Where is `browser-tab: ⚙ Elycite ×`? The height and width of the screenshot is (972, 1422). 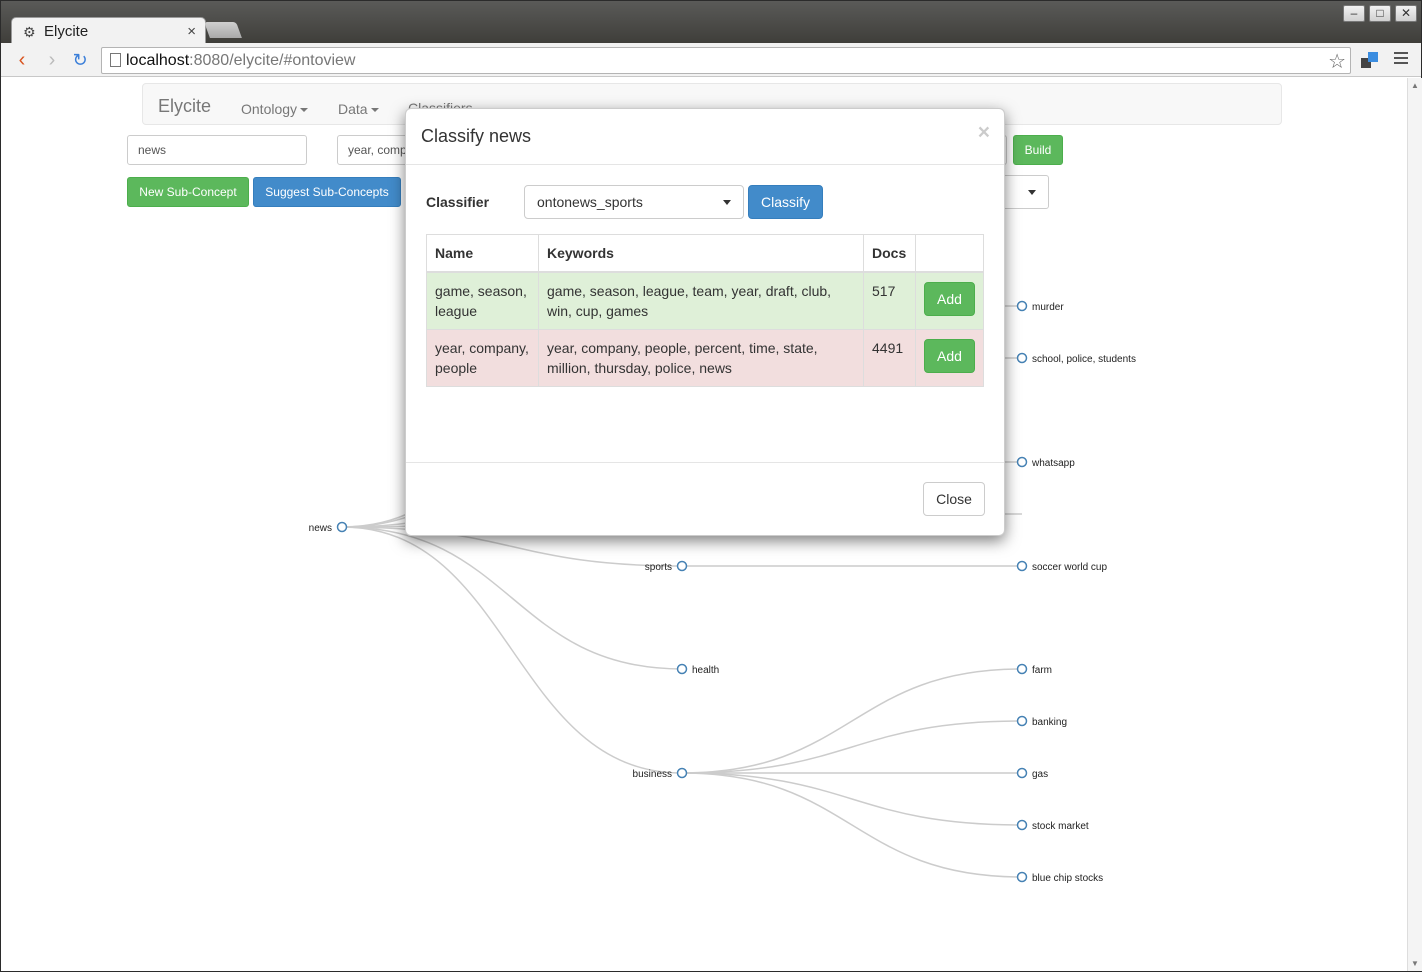 browser-tab: ⚙ Elycite × is located at coordinates (108, 30).